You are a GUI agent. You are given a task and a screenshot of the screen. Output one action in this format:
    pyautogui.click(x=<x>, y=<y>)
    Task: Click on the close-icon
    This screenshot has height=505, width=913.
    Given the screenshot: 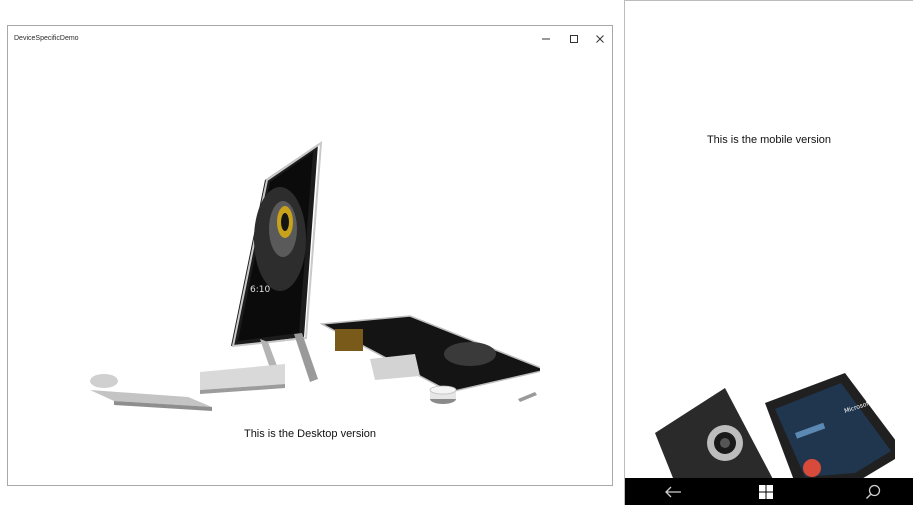 What is the action you would take?
    pyautogui.click(x=600, y=39)
    